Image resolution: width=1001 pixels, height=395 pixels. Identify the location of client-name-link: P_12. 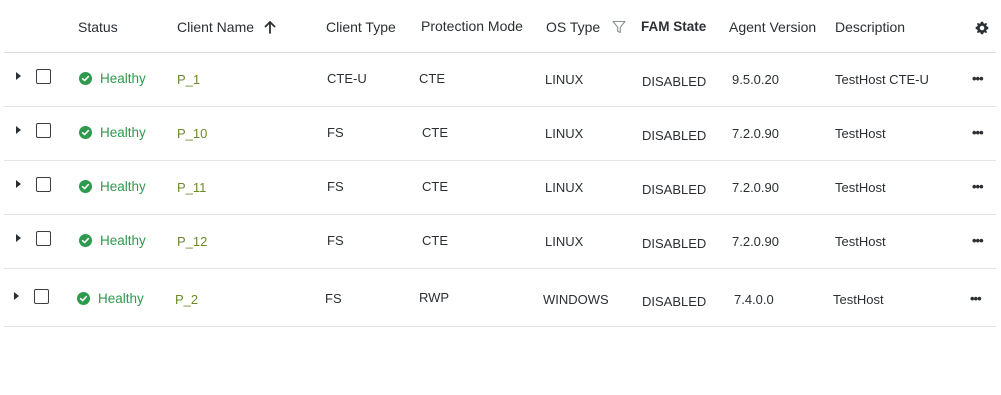
(192, 241).